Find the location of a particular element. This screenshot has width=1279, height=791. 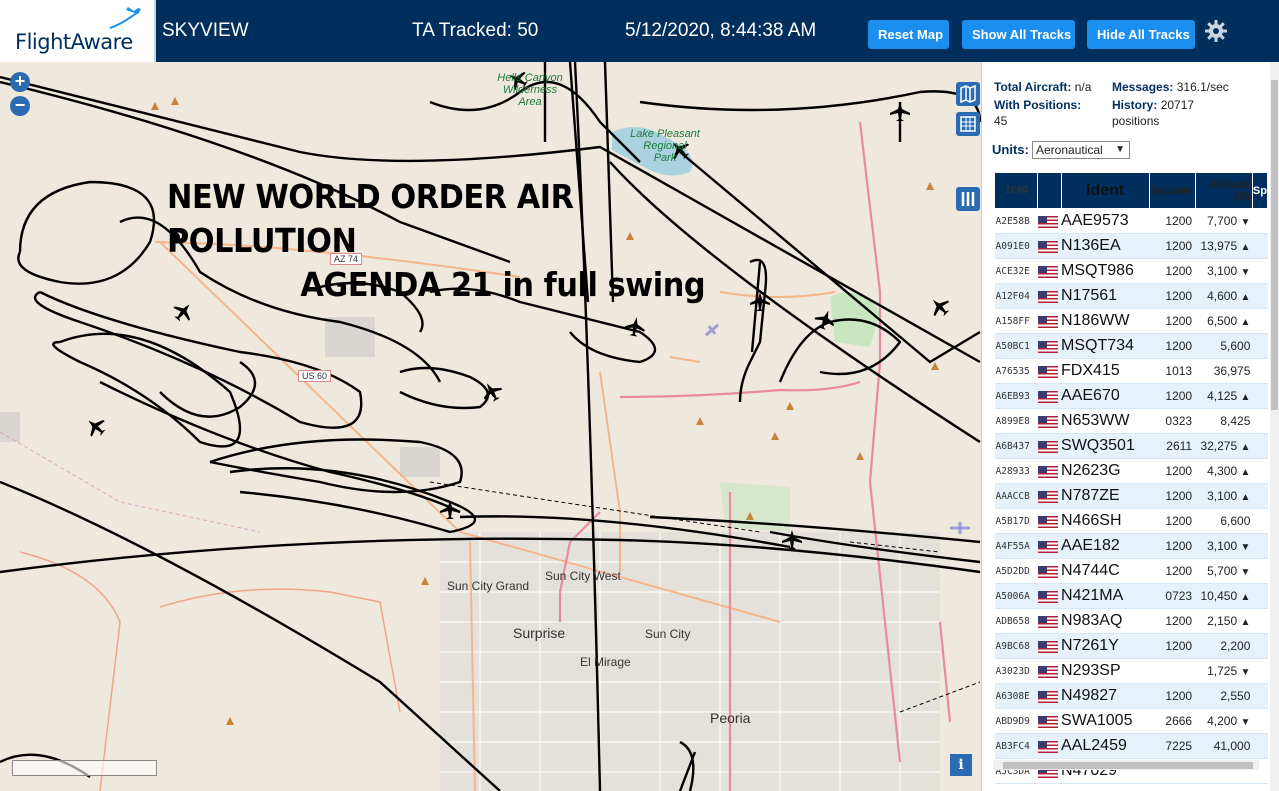

col-speed: Sp is located at coordinates (1259, 190).